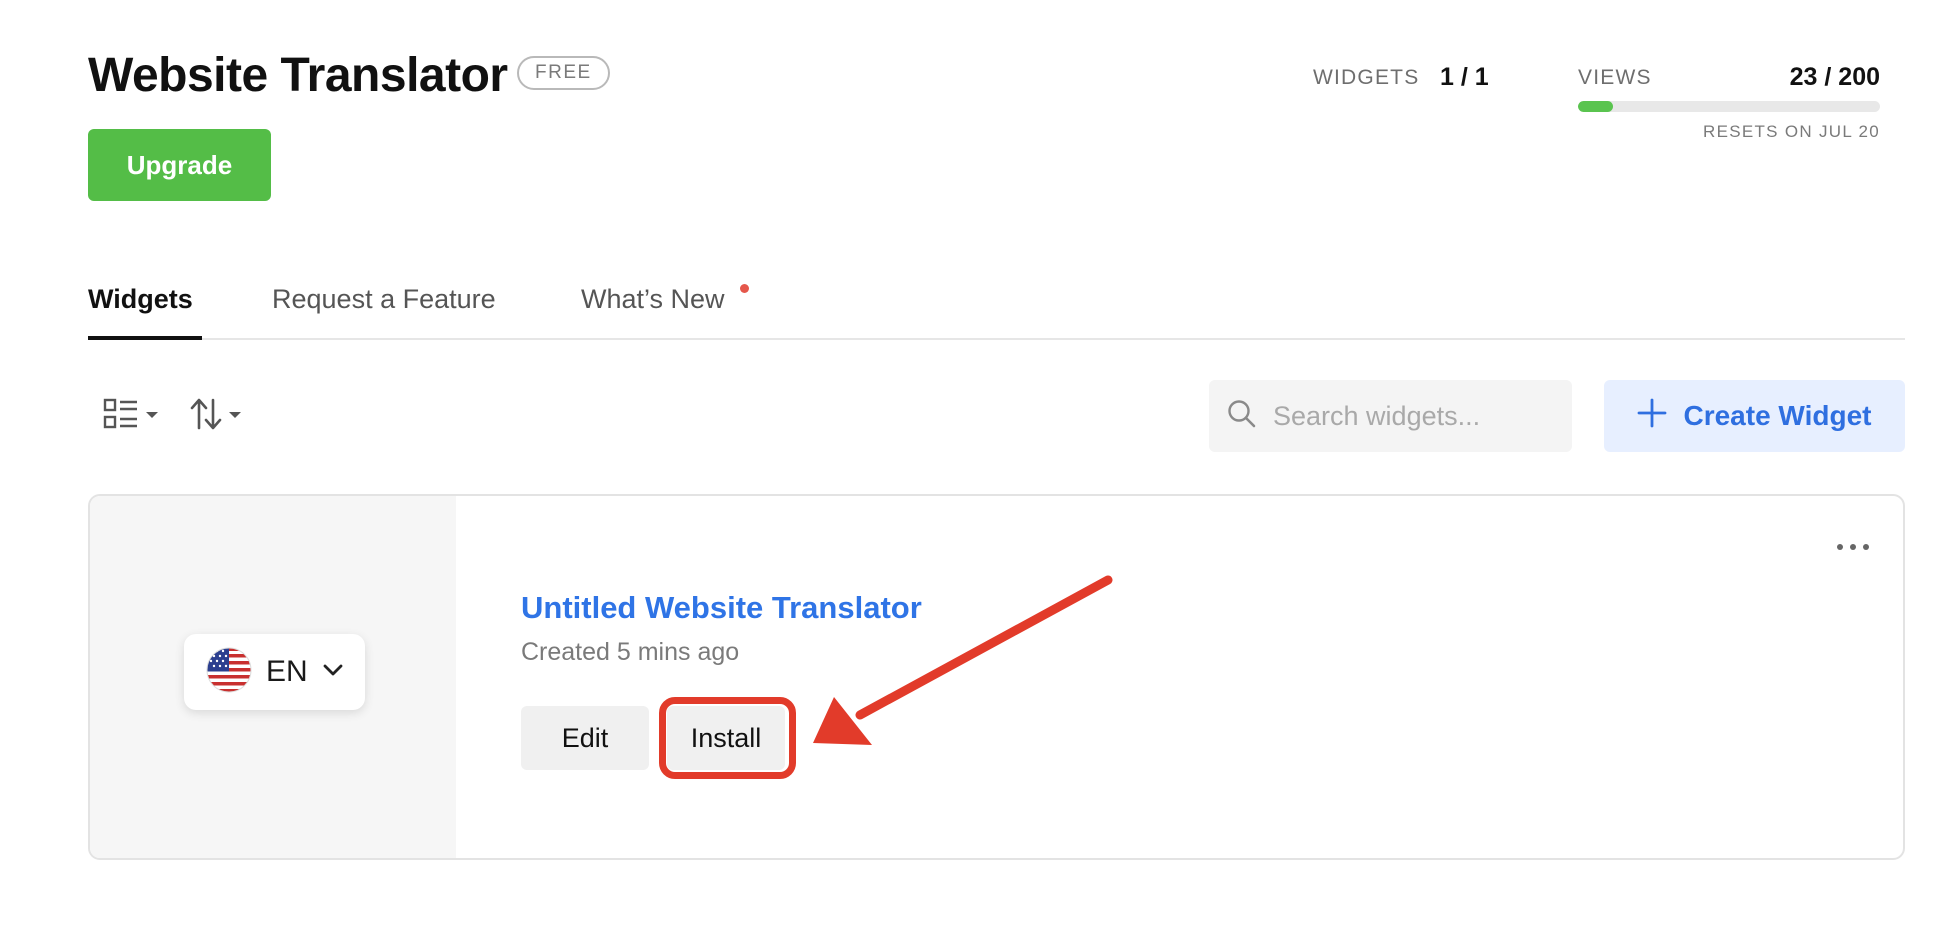 This screenshot has height=928, width=1936. I want to click on more-options-button, so click(1853, 547).